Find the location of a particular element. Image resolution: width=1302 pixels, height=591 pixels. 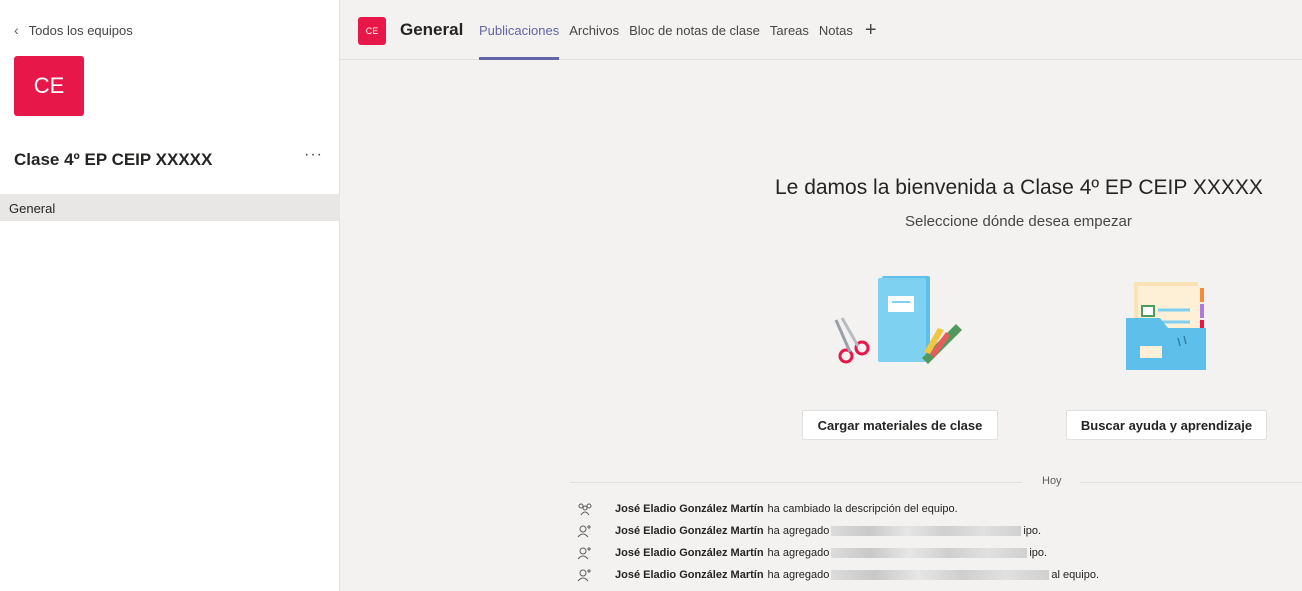

tab-archivos: Archivos is located at coordinates (594, 30).